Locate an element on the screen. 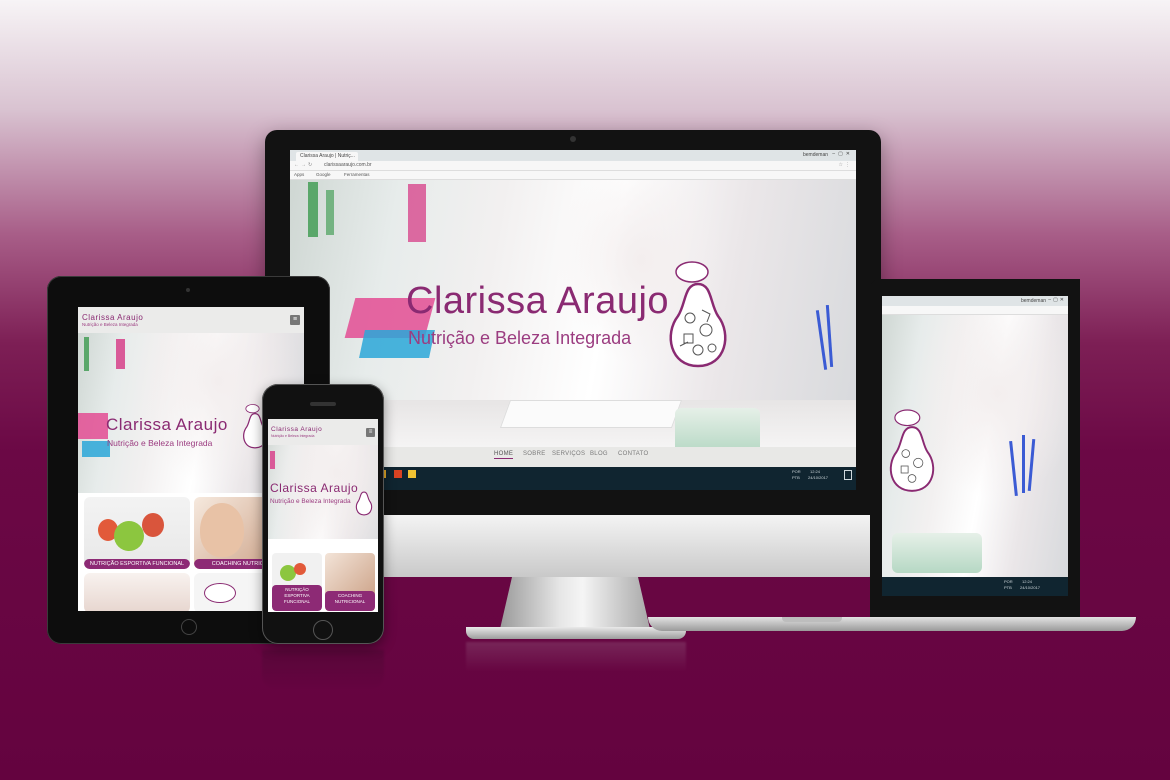 The width and height of the screenshot is (1170, 780). laptop-clock-time: 12:24 is located at coordinates (1027, 581).